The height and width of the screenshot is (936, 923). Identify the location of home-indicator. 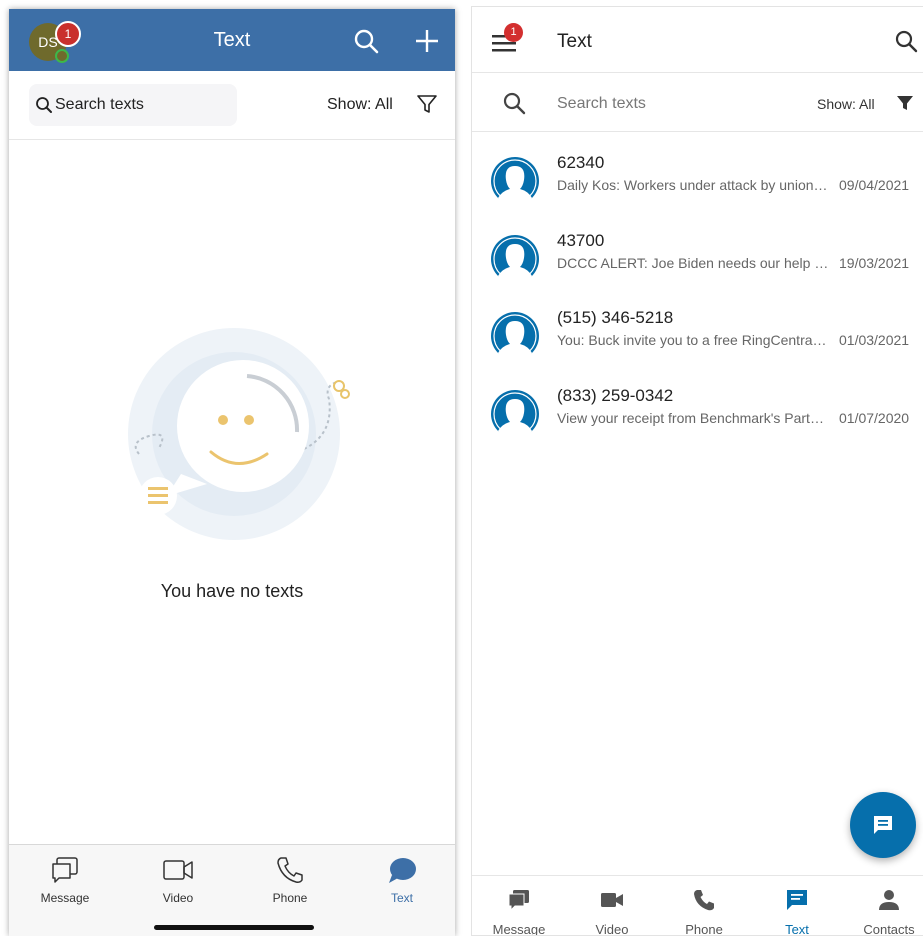
(234, 927).